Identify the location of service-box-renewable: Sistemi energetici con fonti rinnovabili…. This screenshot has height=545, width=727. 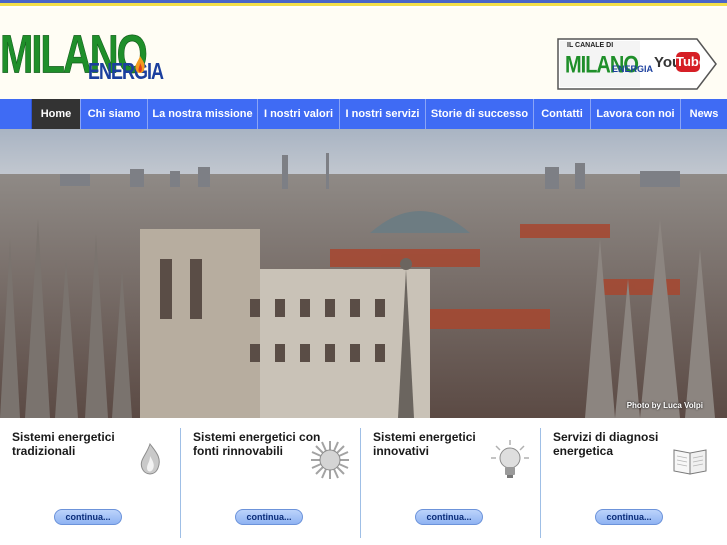
(270, 483).